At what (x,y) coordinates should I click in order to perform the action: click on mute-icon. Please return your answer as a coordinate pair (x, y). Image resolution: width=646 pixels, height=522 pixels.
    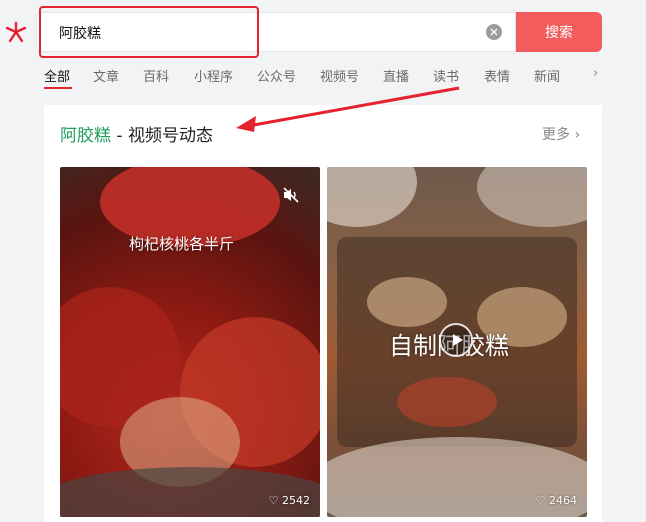
    Looking at the image, I should click on (291, 197).